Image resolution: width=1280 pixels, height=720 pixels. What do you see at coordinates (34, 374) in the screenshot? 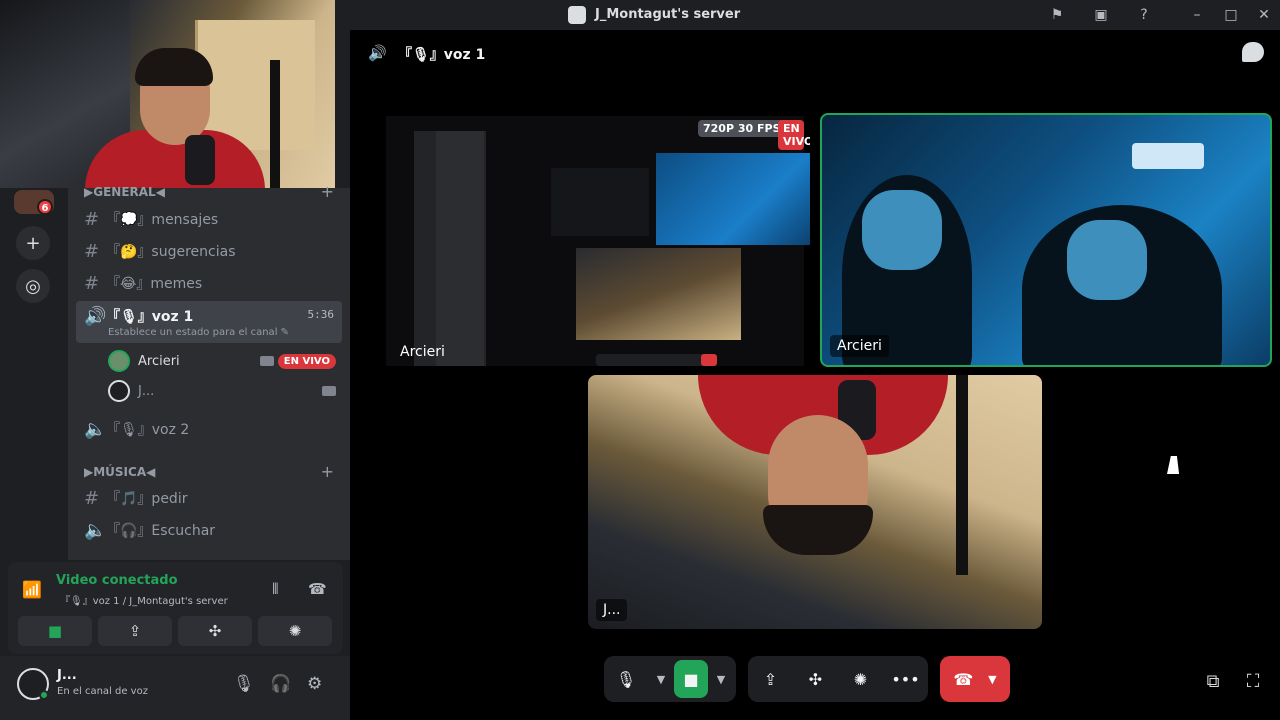
I see `server-rail: 6 + ◎` at bounding box center [34, 374].